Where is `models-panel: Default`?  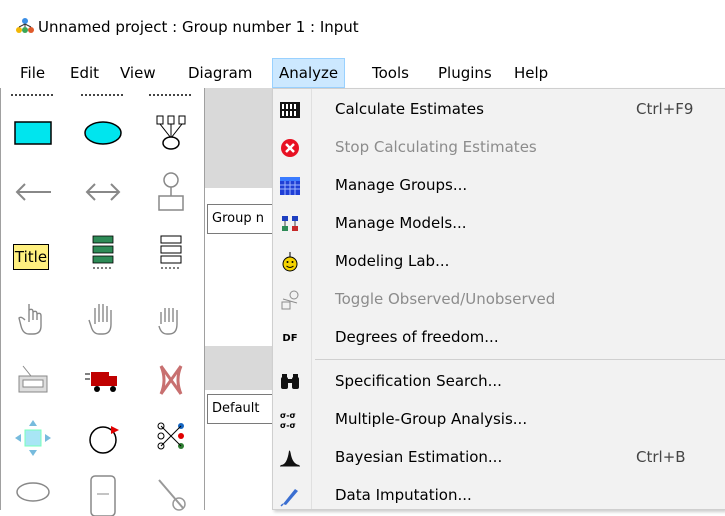
models-panel: Default is located at coordinates (242, 409).